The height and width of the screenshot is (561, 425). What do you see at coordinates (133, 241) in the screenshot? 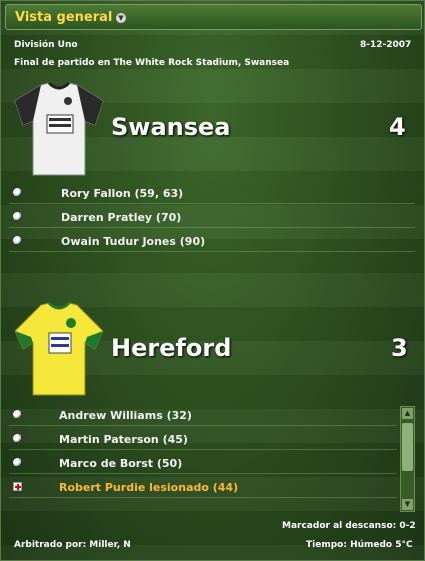
I see `scorer-text: Owain Tudur Jones (90)` at bounding box center [133, 241].